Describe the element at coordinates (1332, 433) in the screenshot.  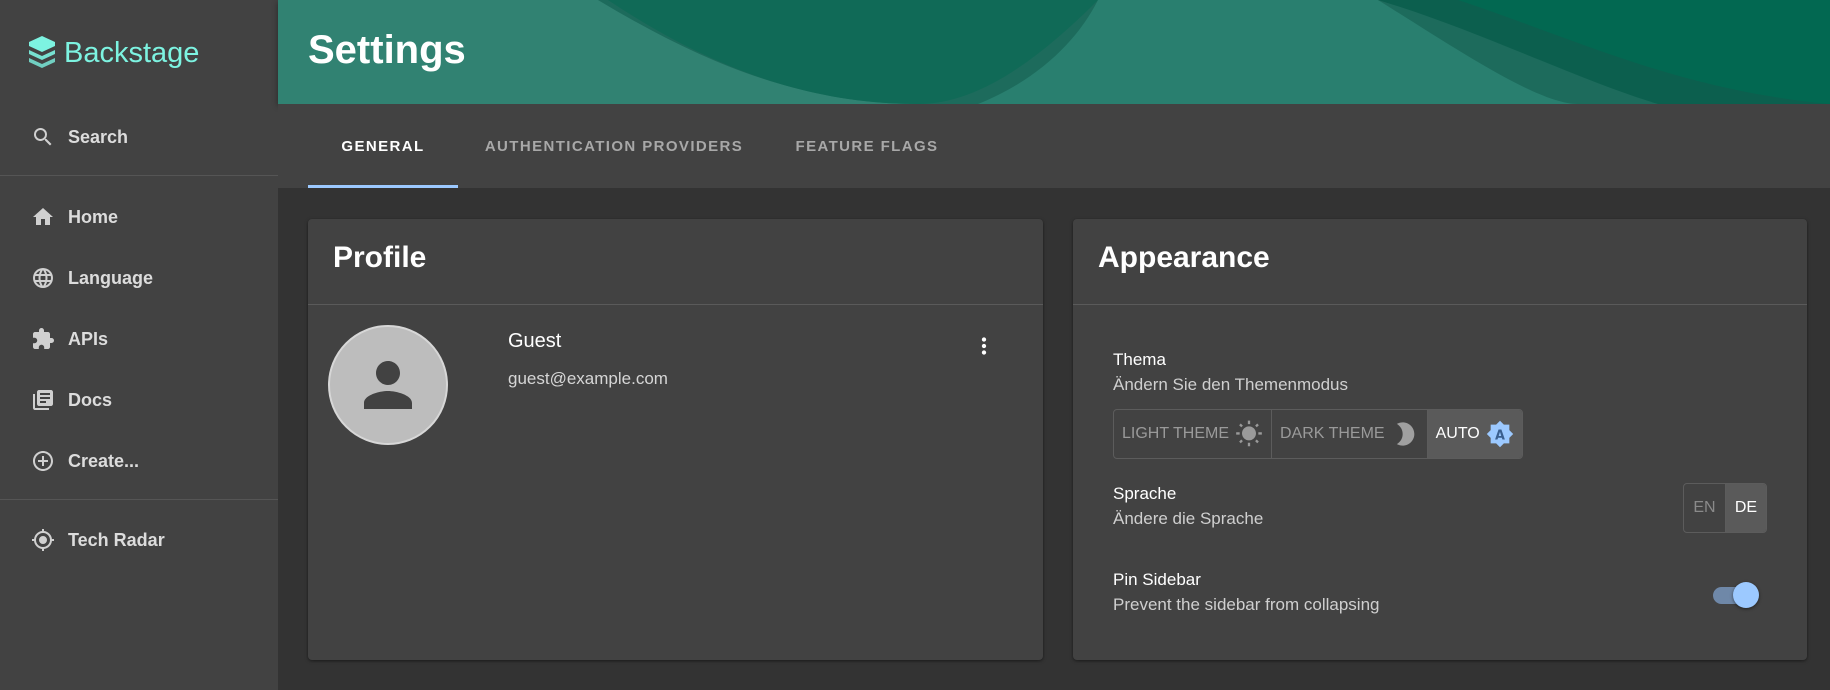
I see `dark-theme-label: DARK THEME` at that location.